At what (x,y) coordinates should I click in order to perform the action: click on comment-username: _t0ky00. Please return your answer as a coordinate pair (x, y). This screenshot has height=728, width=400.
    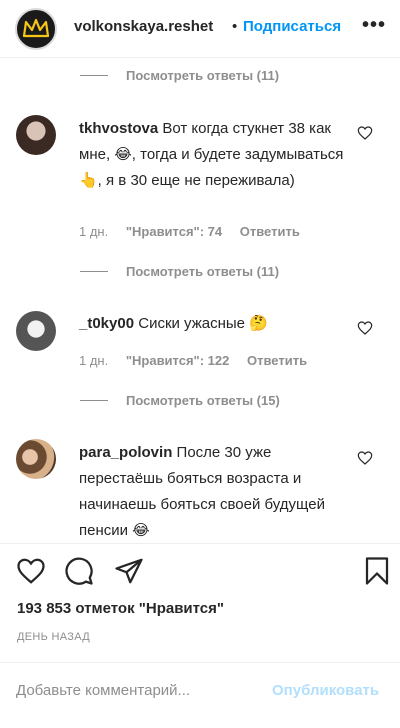
    Looking at the image, I should click on (106, 323).